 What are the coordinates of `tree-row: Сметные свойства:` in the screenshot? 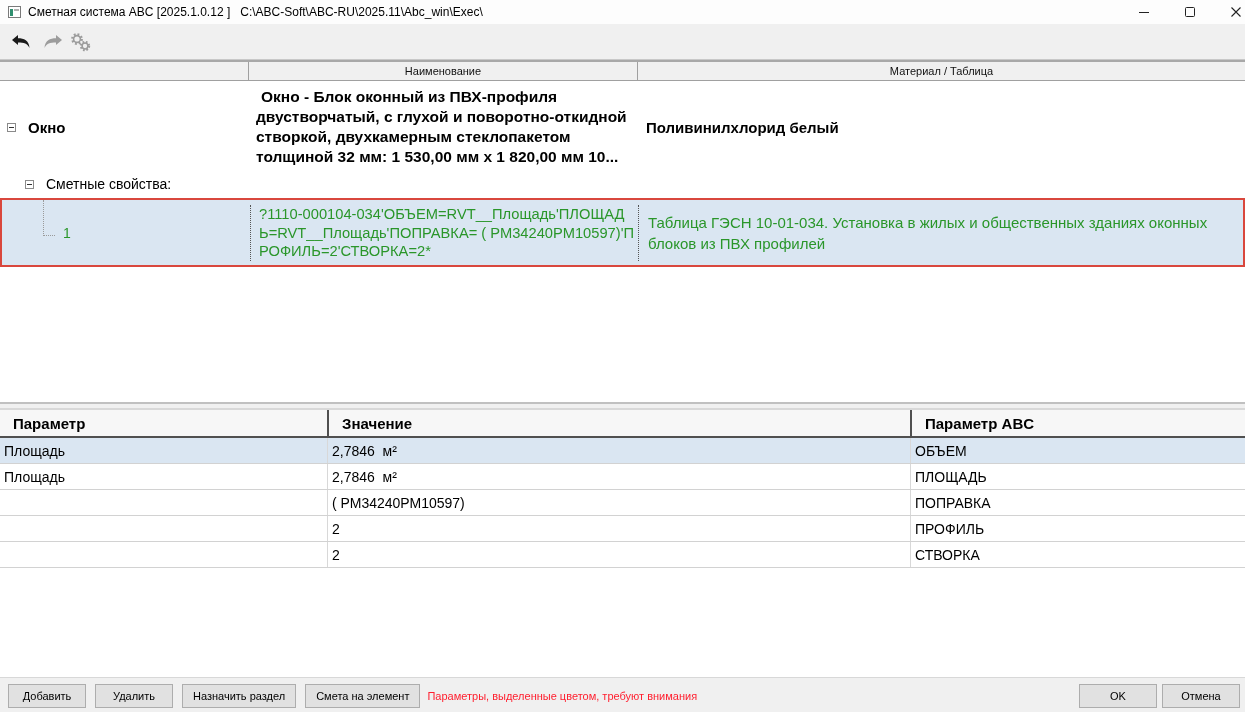 It's located at (622, 184).